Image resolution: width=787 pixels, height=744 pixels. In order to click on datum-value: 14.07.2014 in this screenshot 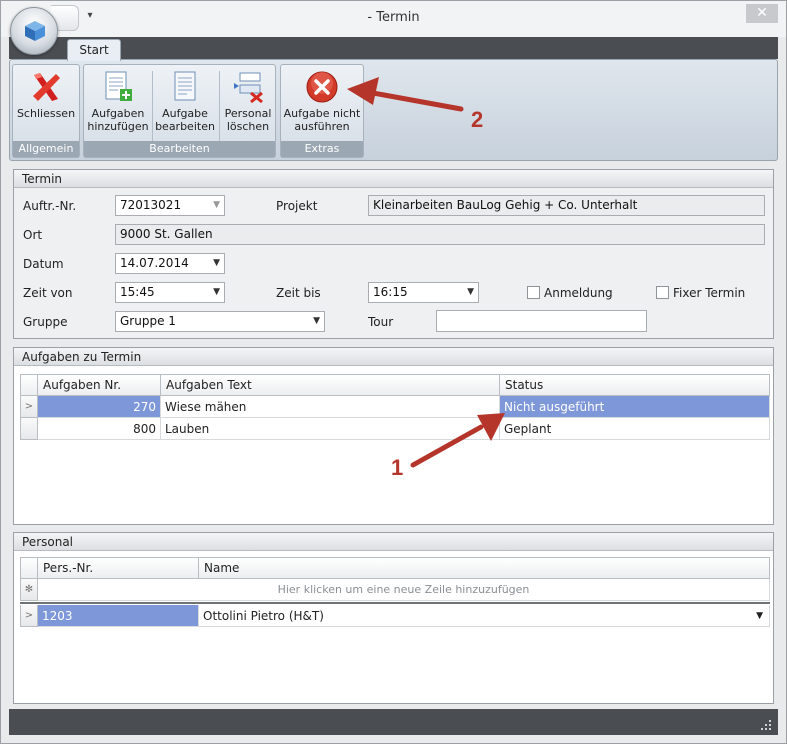, I will do `click(154, 263)`.